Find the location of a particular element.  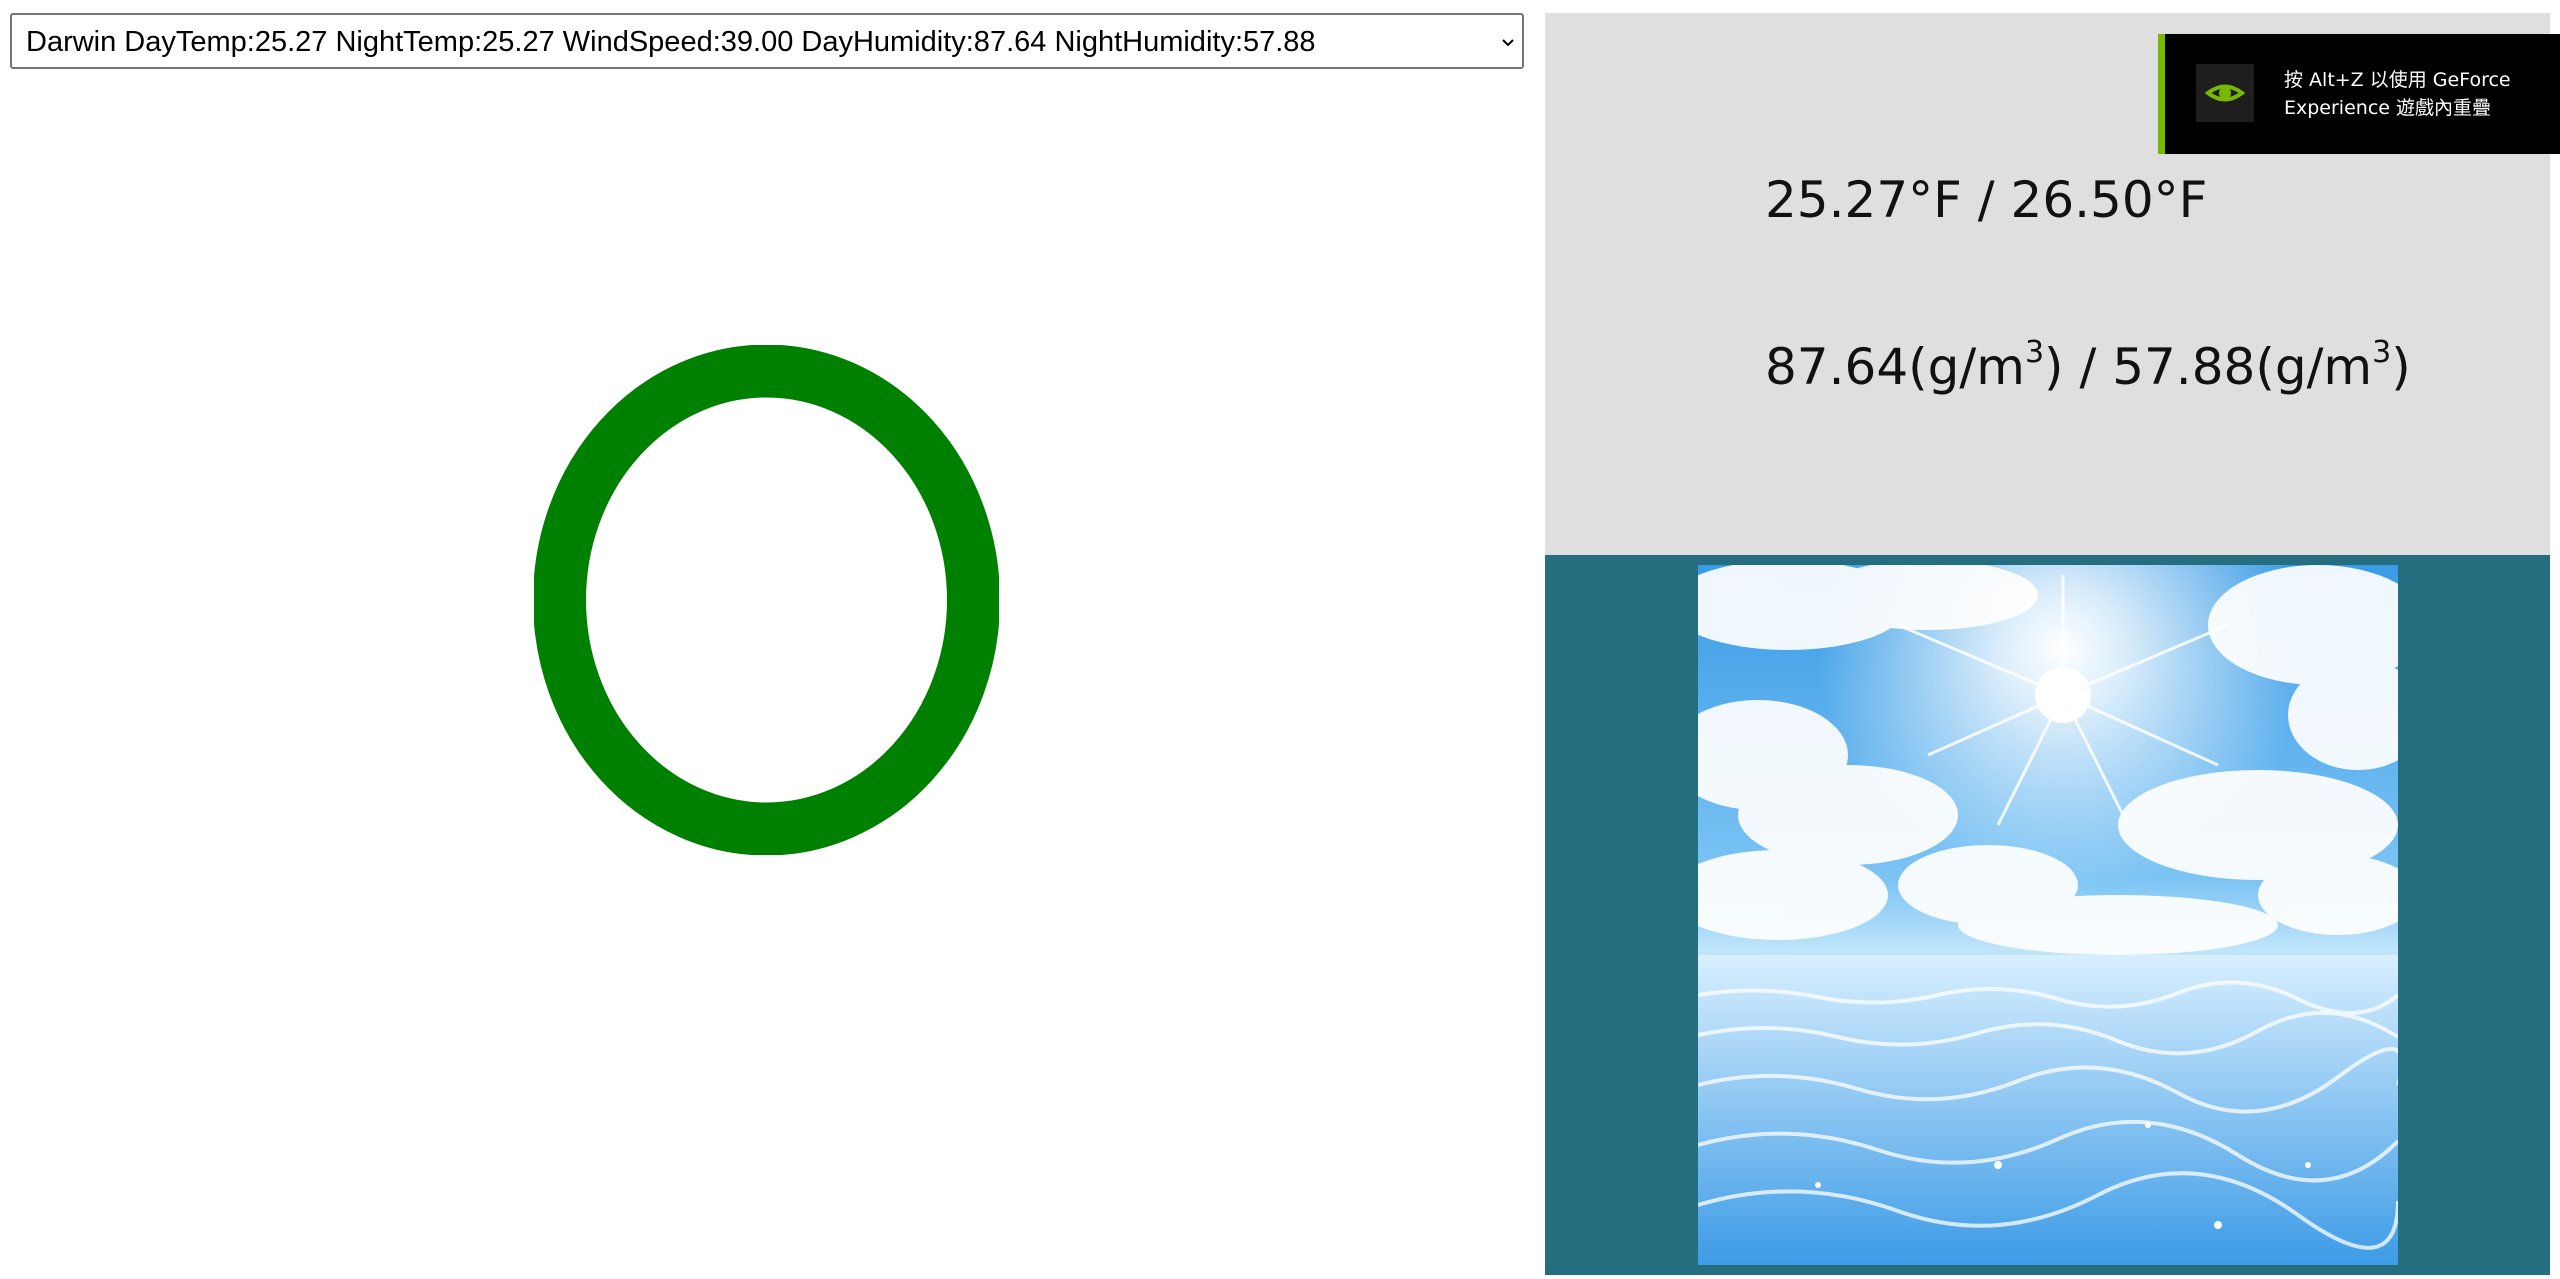

temperature-text: 25.27°F / 26.50°F is located at coordinates (1986, 200).